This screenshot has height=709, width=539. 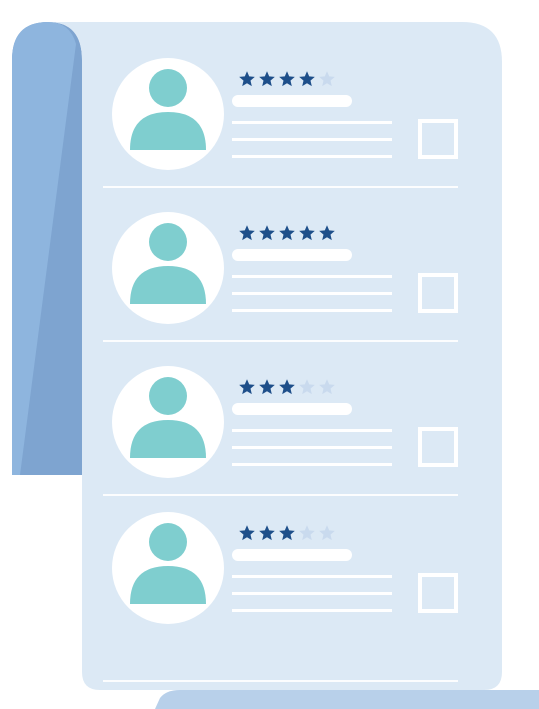 What do you see at coordinates (285, 587) in the screenshot?
I see `review-item` at bounding box center [285, 587].